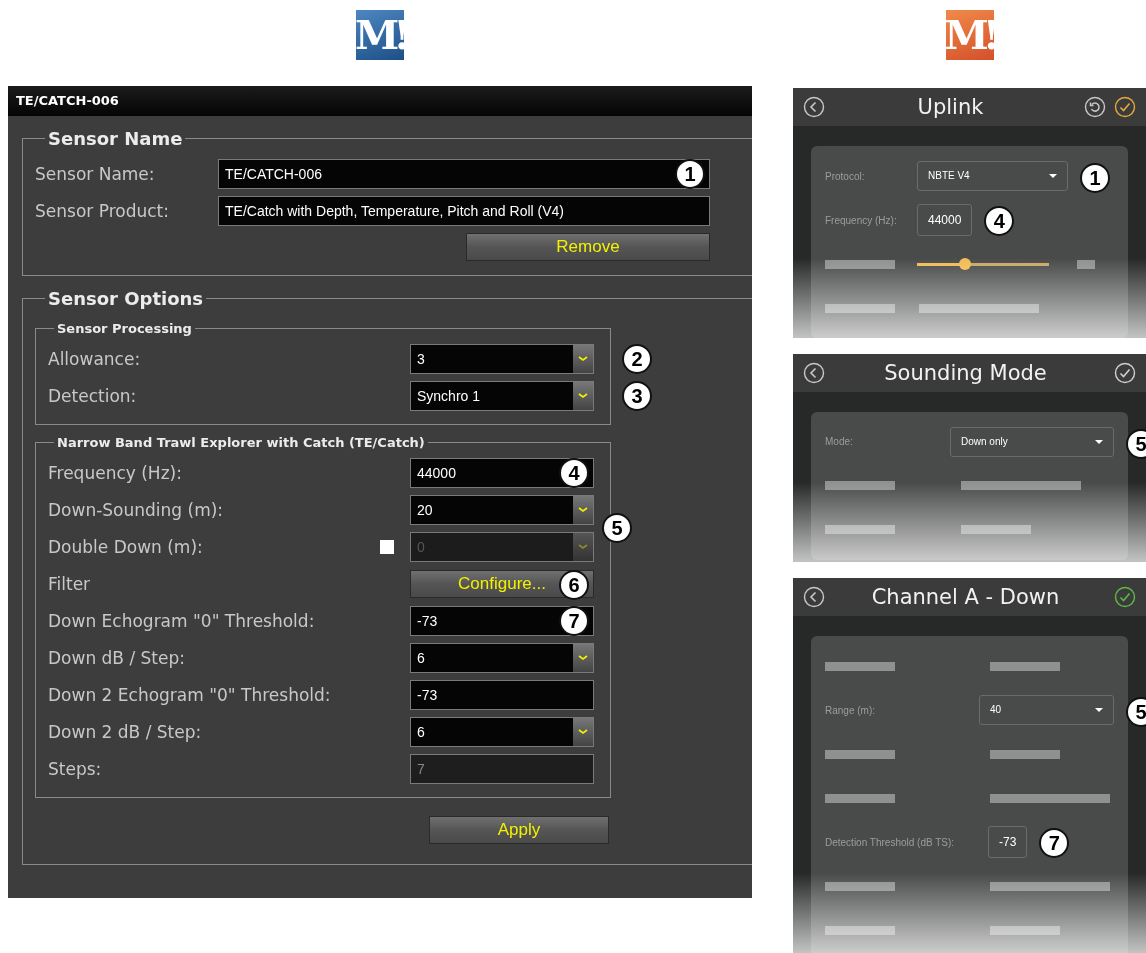  Describe the element at coordinates (637, 395) in the screenshot. I see `callout-number: 3` at that location.